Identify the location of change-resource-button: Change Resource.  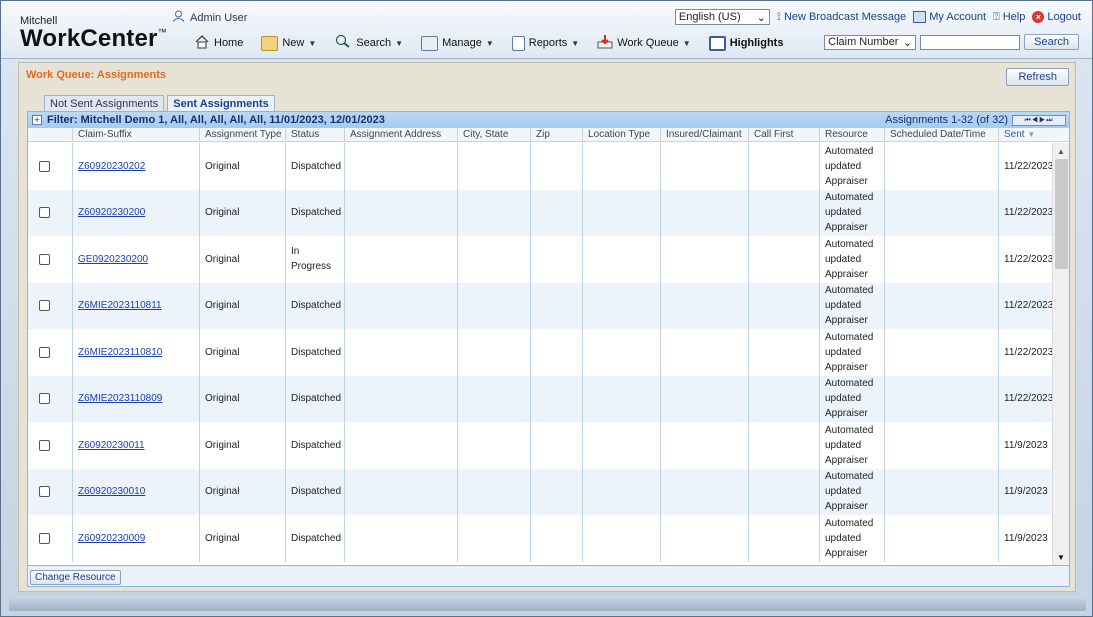
(75, 577).